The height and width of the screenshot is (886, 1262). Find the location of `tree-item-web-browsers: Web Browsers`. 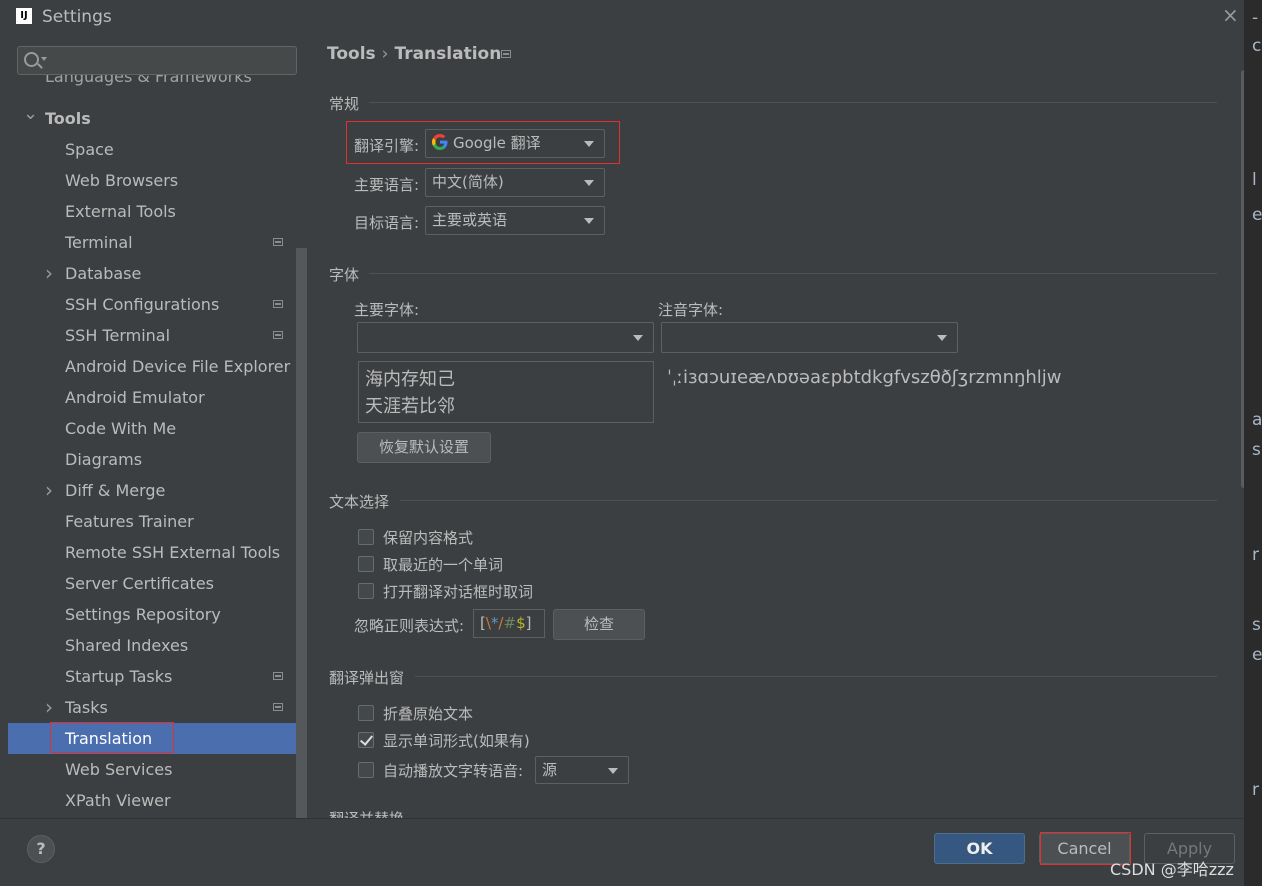

tree-item-web-browsers: Web Browsers is located at coordinates (152, 180).